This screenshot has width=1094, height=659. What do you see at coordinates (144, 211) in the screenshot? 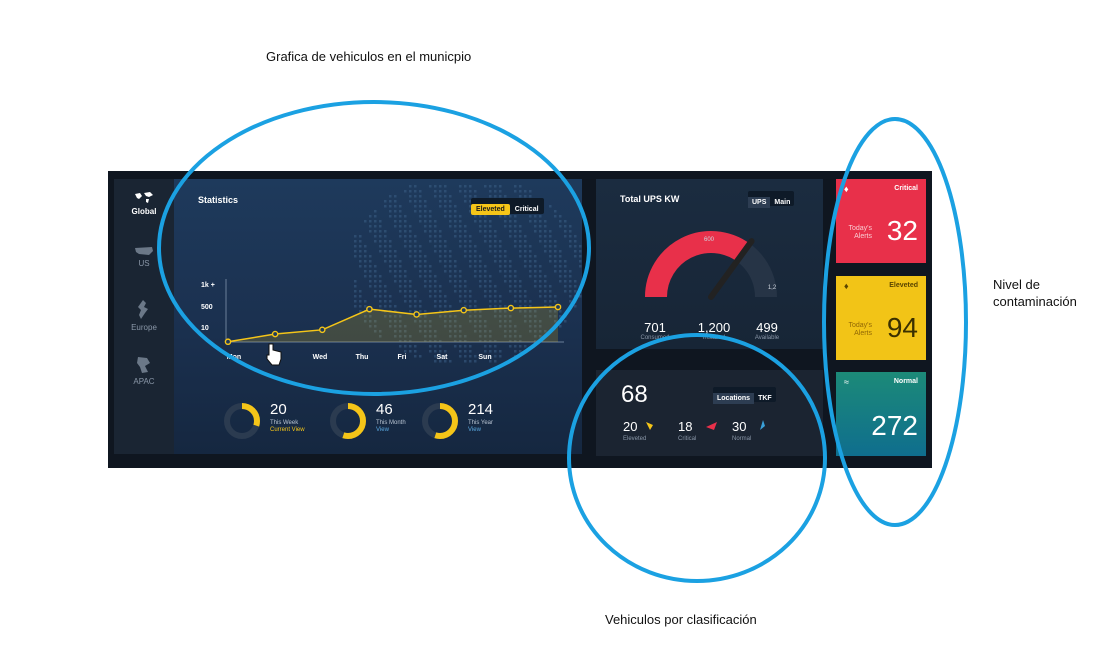
I see `nav-item-label: Global` at bounding box center [144, 211].